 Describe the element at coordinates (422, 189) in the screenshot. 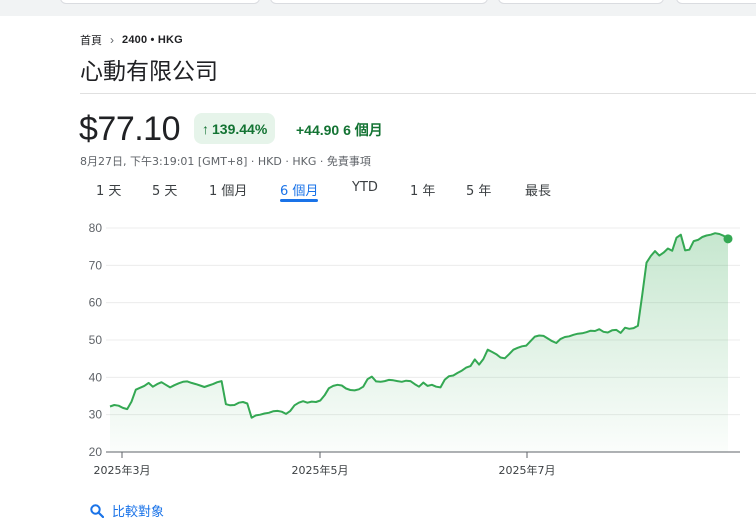

I see `tab-1y: 1 年` at that location.